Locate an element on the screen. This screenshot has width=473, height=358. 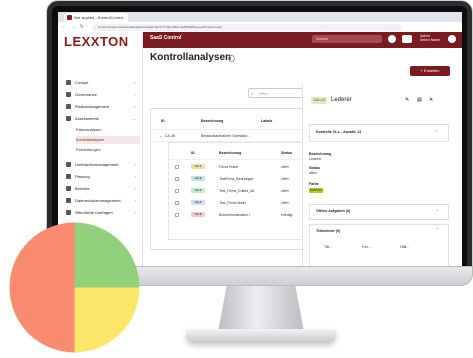
sidebar-item-governance: Governance › is located at coordinates (101, 95).